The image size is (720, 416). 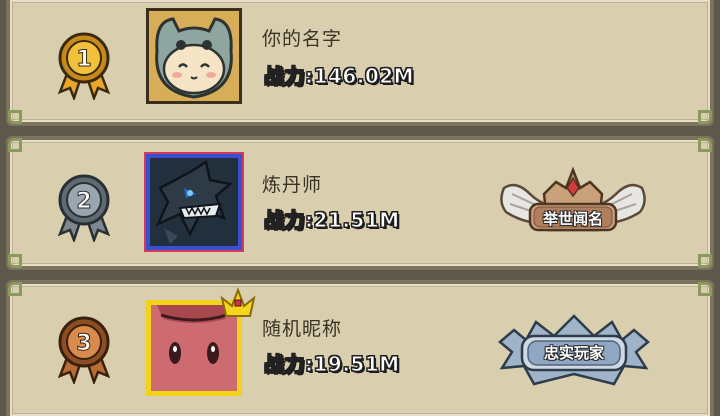 I want to click on title-badge: 忠实玩家, so click(x=574, y=350).